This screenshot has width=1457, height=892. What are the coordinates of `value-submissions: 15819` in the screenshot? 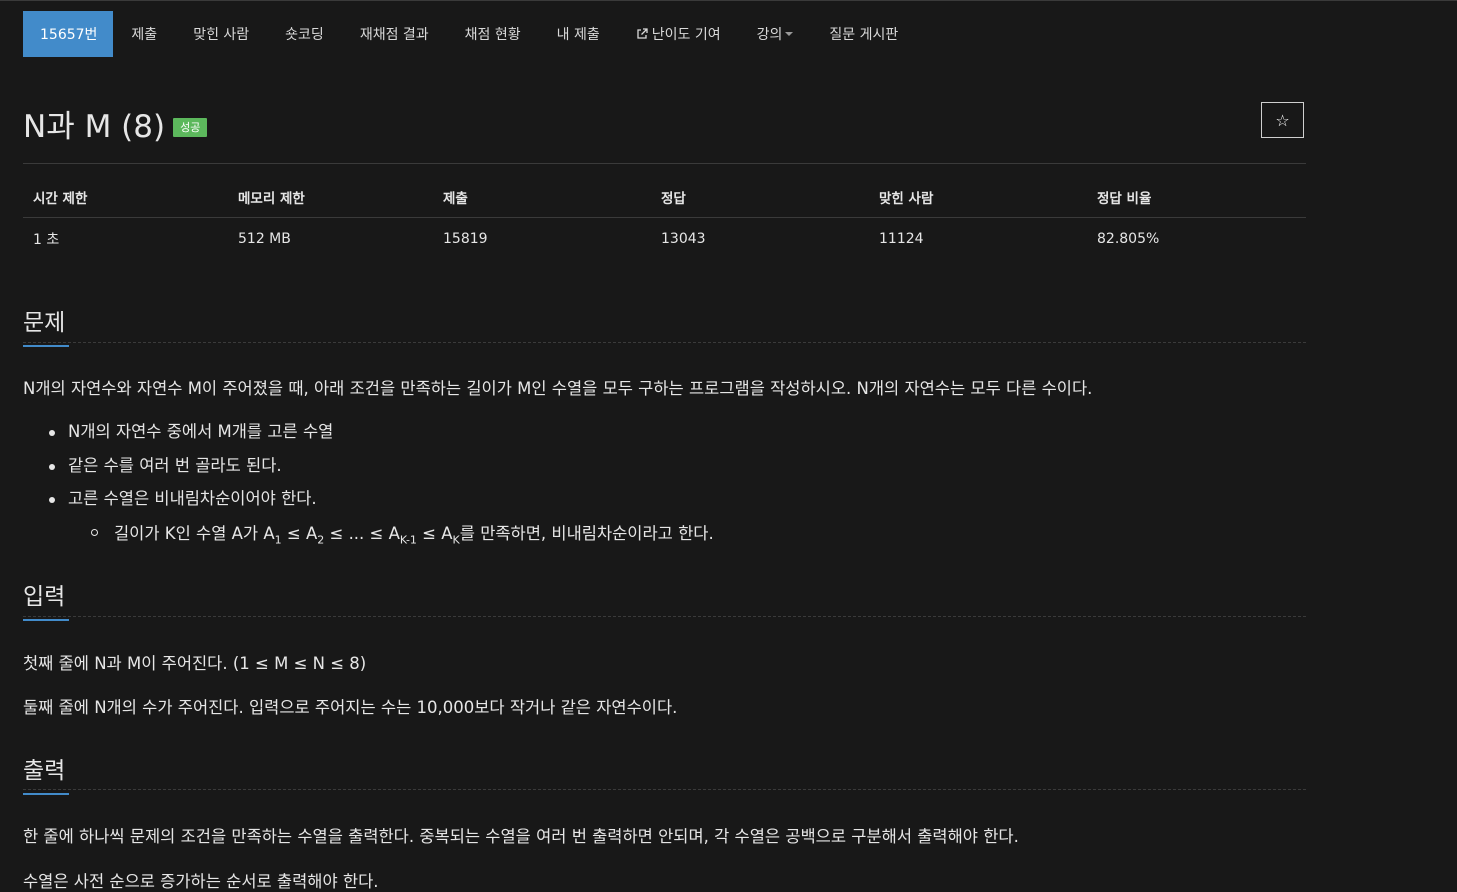 It's located at (465, 239).